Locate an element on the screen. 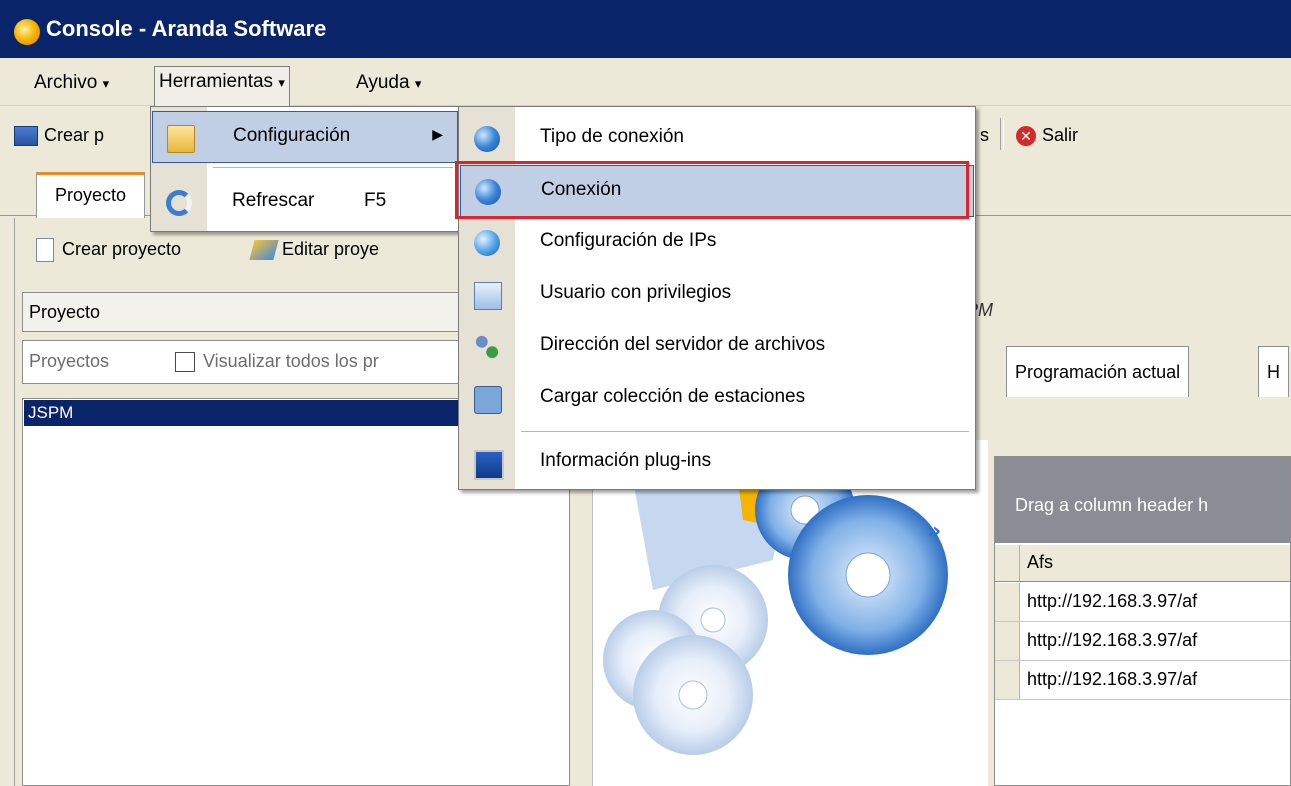 The image size is (1291, 786). window-title: Console - Aranda Software is located at coordinates (186, 28).